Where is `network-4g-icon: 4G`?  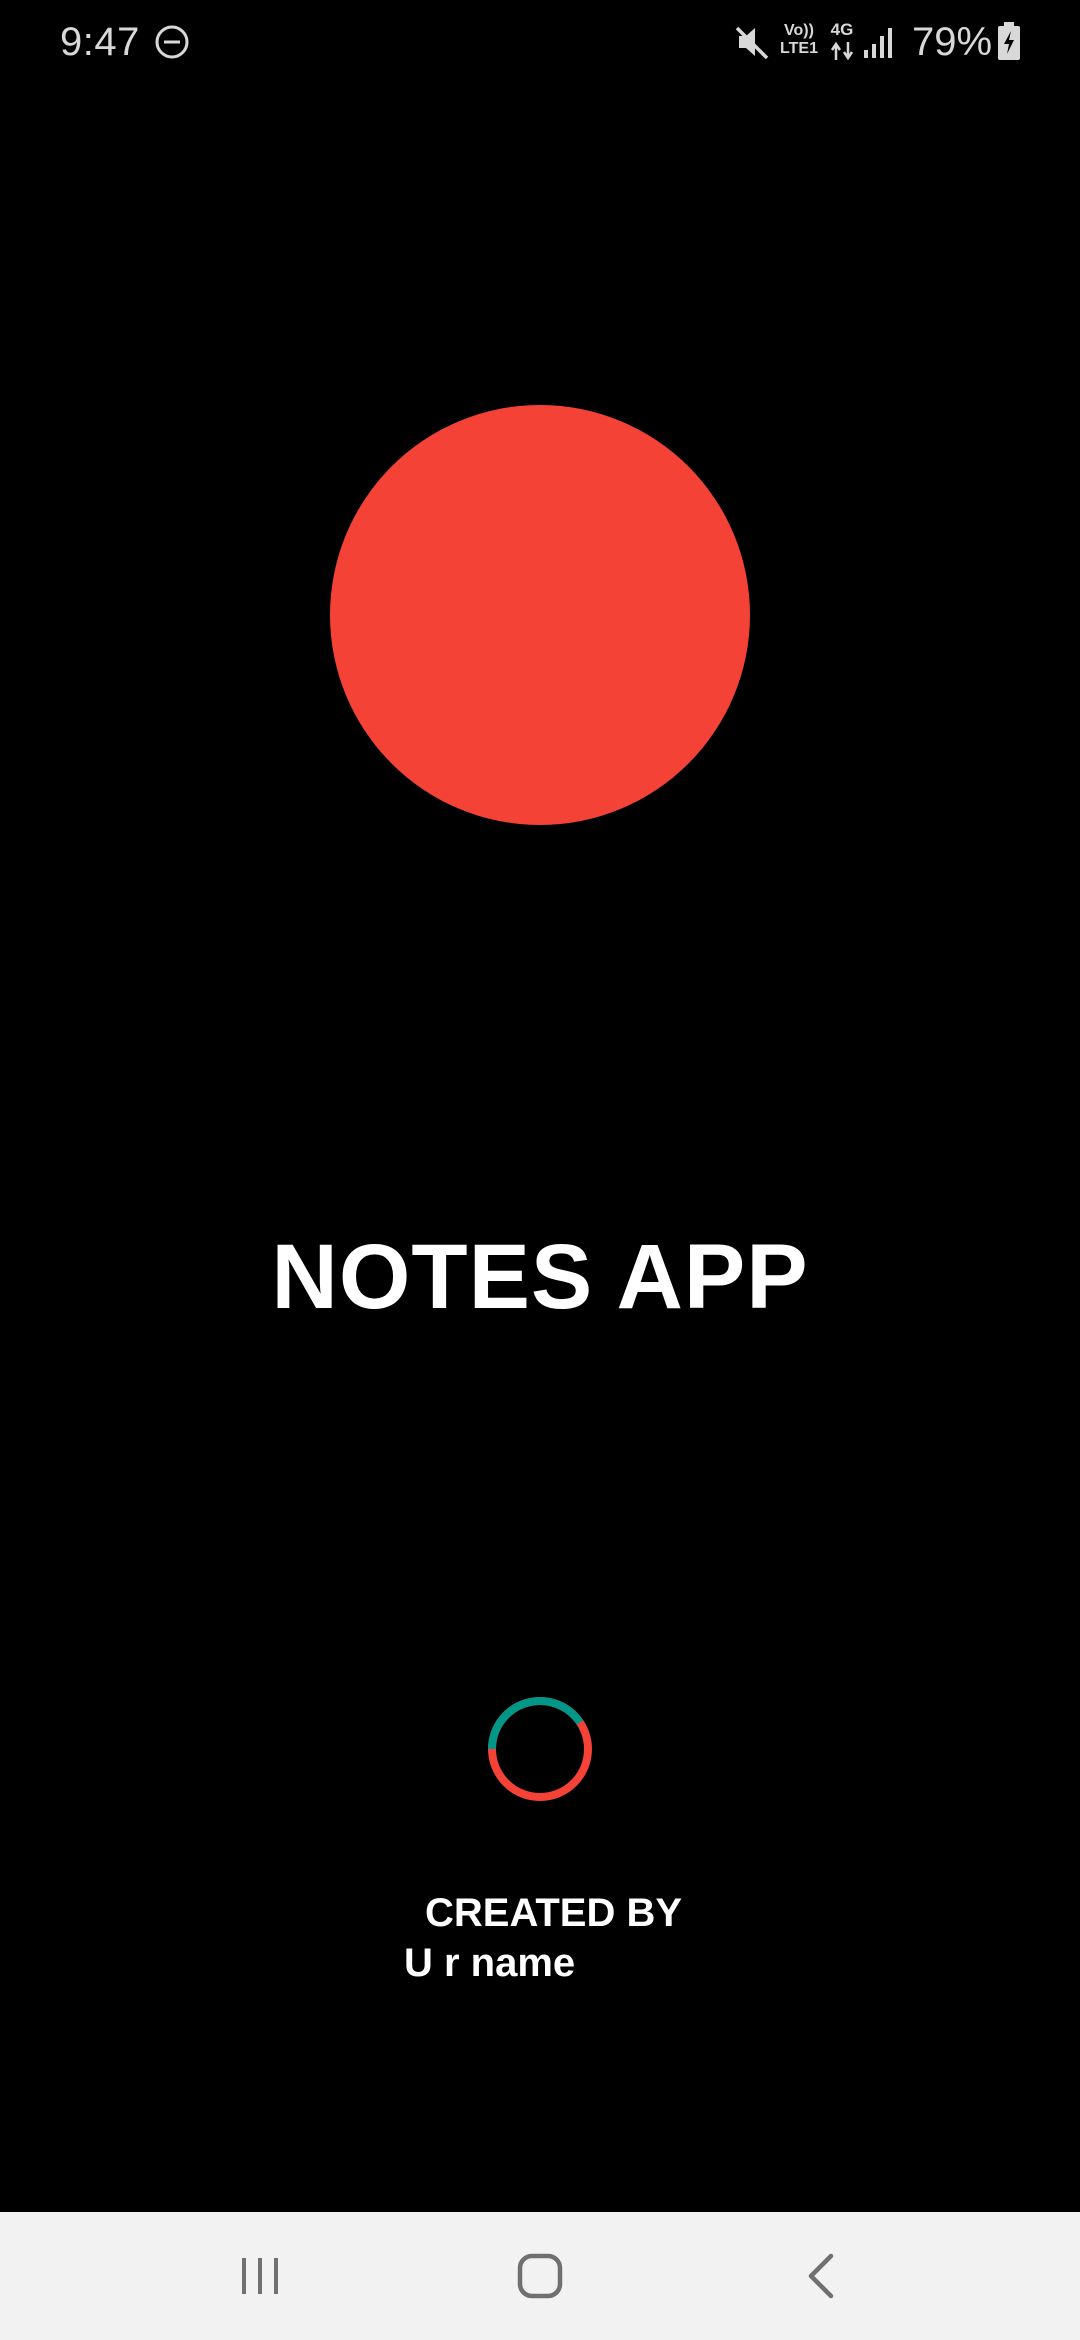
network-4g-icon: 4G is located at coordinates (842, 42).